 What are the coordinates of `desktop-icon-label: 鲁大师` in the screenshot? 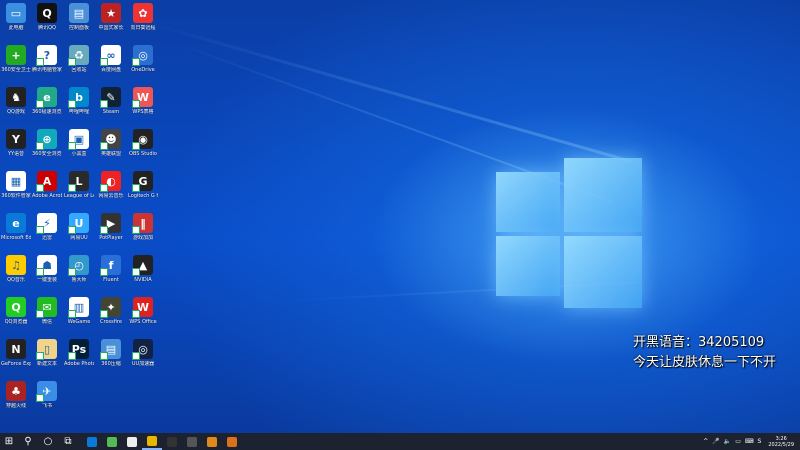 It's located at (79, 280).